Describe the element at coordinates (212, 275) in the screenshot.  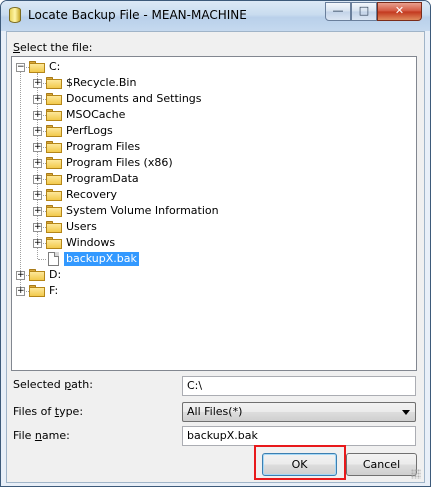
I see `tree-drive-d: + D:` at that location.